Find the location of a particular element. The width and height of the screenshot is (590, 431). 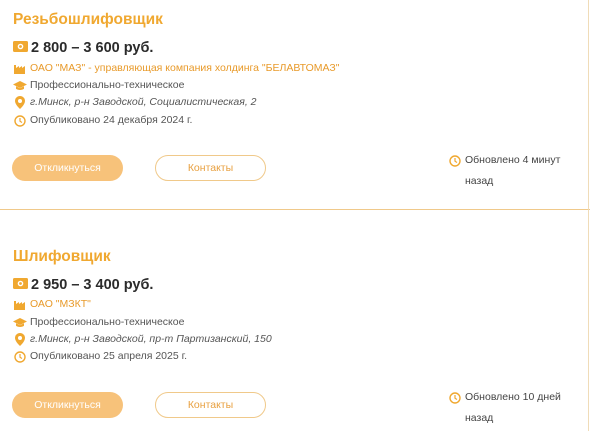

updated-info: Обновлено 4 минут назад is located at coordinates (512, 171).